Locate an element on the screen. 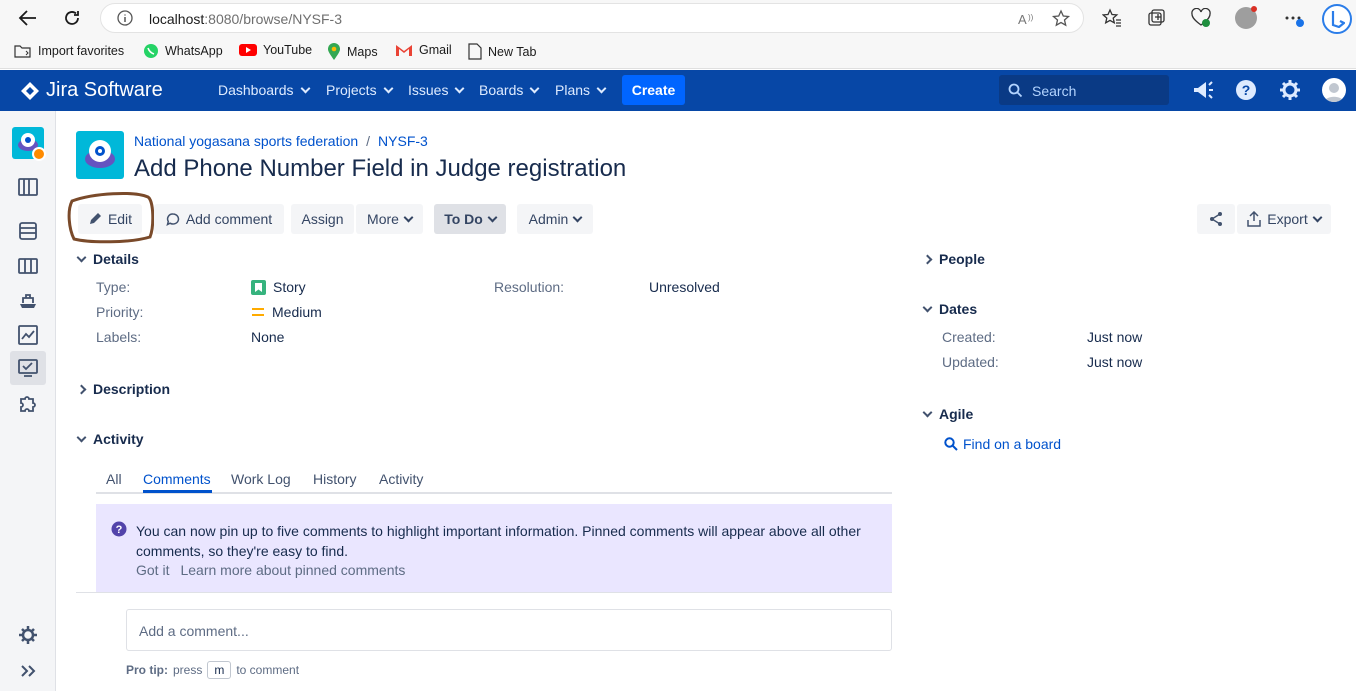 Image resolution: width=1356 pixels, height=691 pixels. got-it-link: Got it is located at coordinates (152, 570).